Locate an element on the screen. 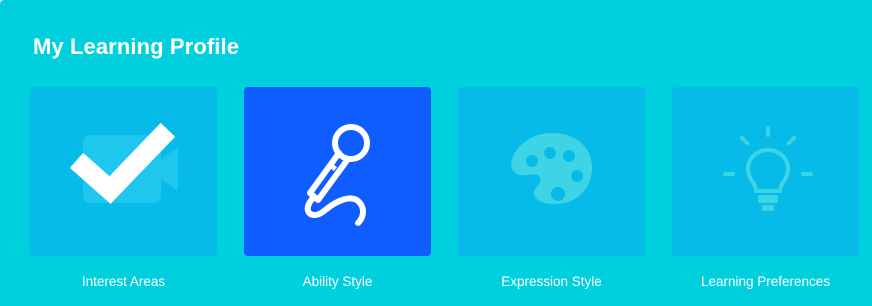  lightbulb-icon is located at coordinates (768, 168).